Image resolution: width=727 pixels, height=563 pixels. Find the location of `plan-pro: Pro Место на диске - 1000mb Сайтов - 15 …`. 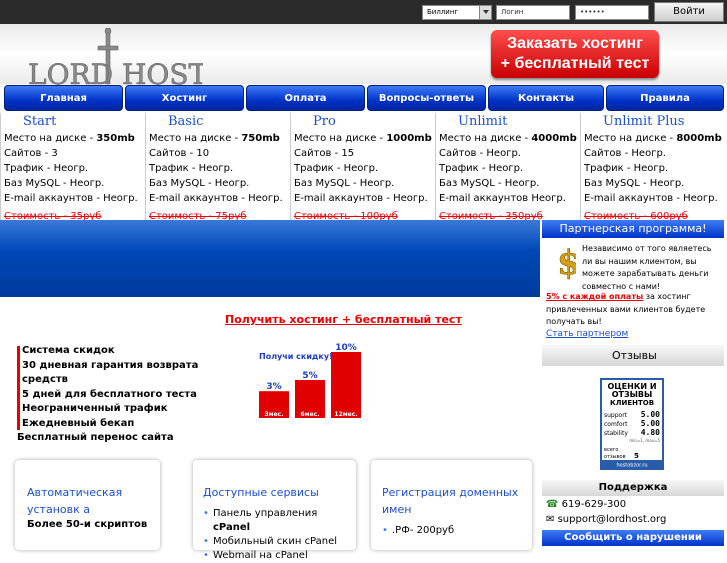

plan-pro: Pro Место на диске - 1000mb Сайтов - 15 … is located at coordinates (362, 166).